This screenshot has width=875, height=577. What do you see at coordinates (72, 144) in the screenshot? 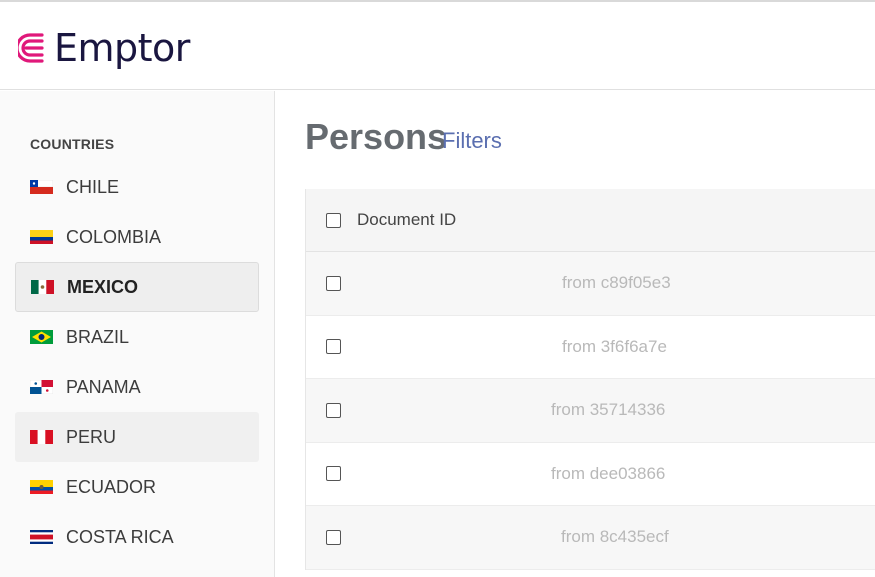
I see `sidebar-heading: COUNTRIES` at bounding box center [72, 144].